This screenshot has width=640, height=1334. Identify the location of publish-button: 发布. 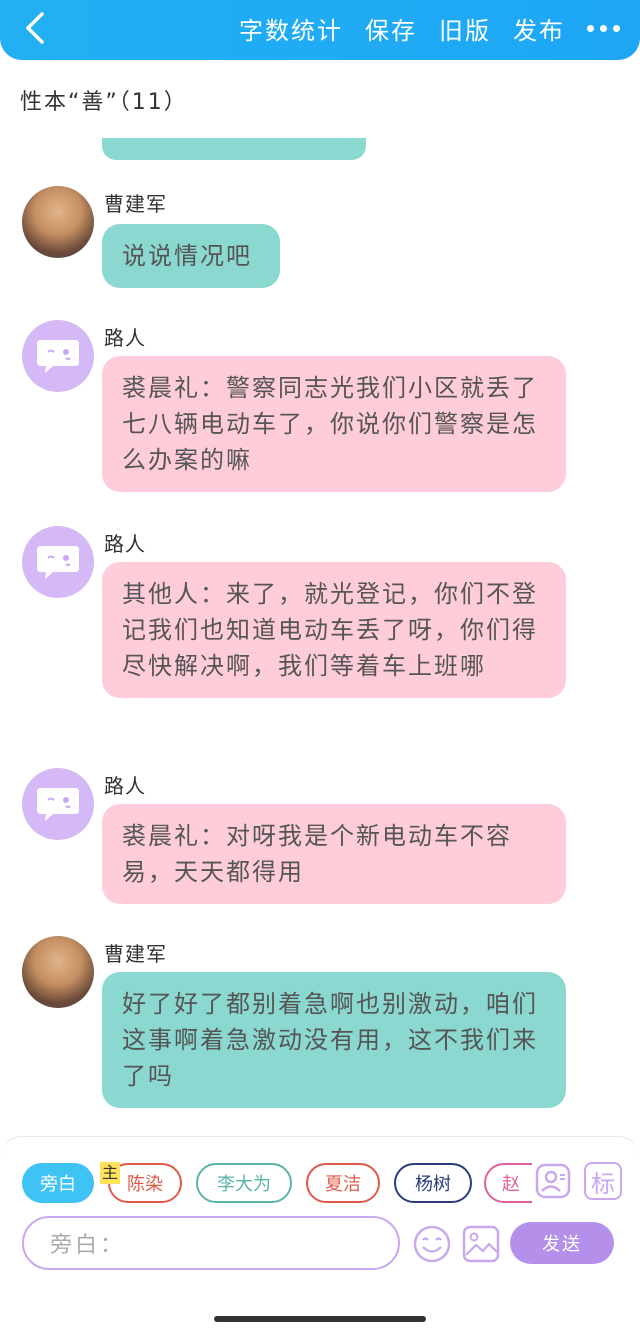
(539, 28).